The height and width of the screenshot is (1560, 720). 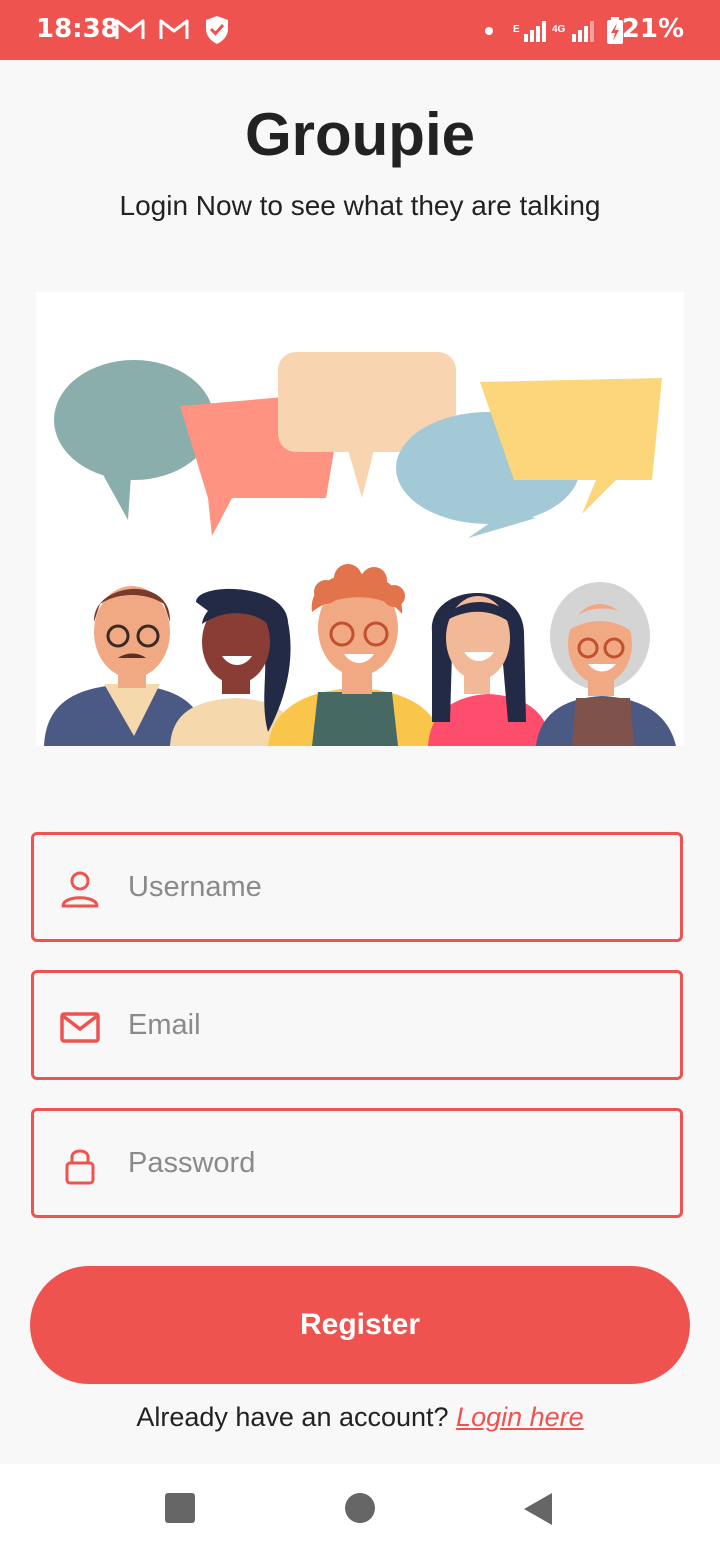 I want to click on mail-icon, so click(x=80, y=1027).